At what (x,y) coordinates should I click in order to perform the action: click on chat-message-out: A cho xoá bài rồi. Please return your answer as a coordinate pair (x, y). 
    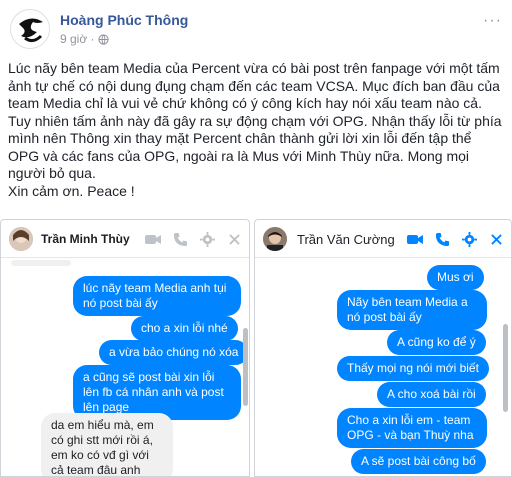
    Looking at the image, I should click on (431, 394).